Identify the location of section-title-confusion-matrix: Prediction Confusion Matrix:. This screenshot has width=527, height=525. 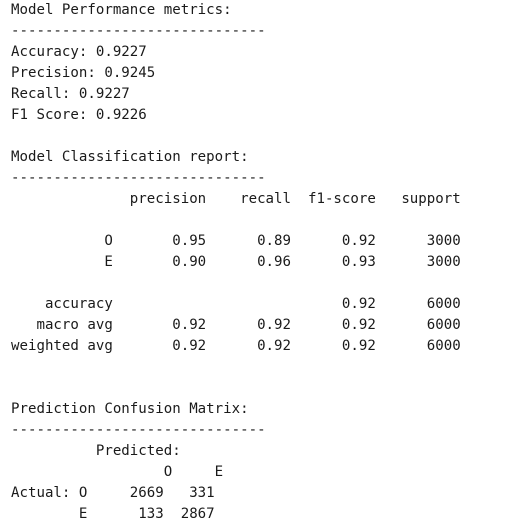
(130, 409).